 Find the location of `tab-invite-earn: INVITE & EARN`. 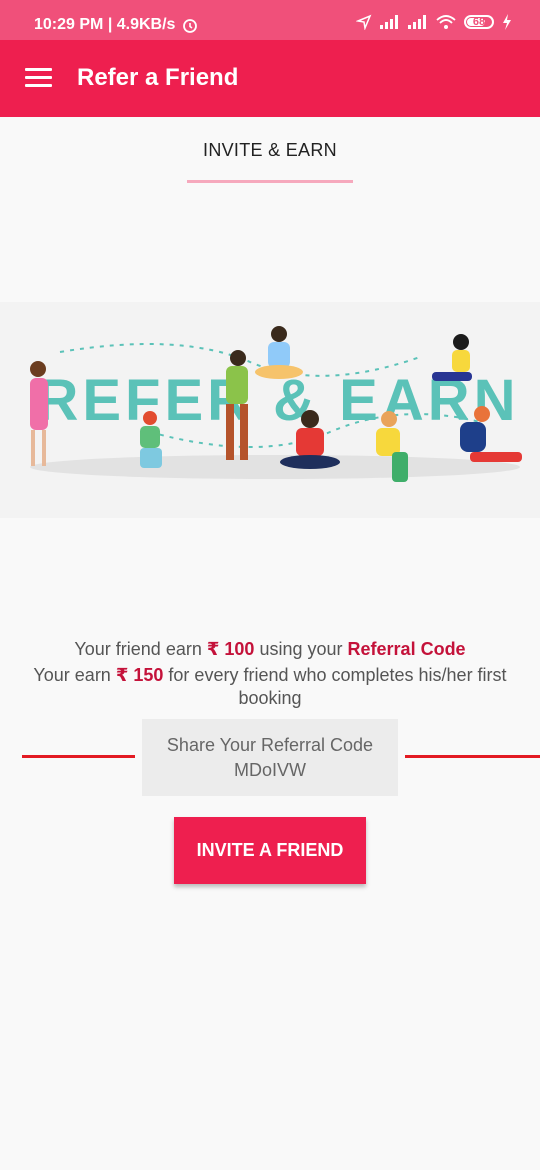

tab-invite-earn: INVITE & EARN is located at coordinates (270, 150).